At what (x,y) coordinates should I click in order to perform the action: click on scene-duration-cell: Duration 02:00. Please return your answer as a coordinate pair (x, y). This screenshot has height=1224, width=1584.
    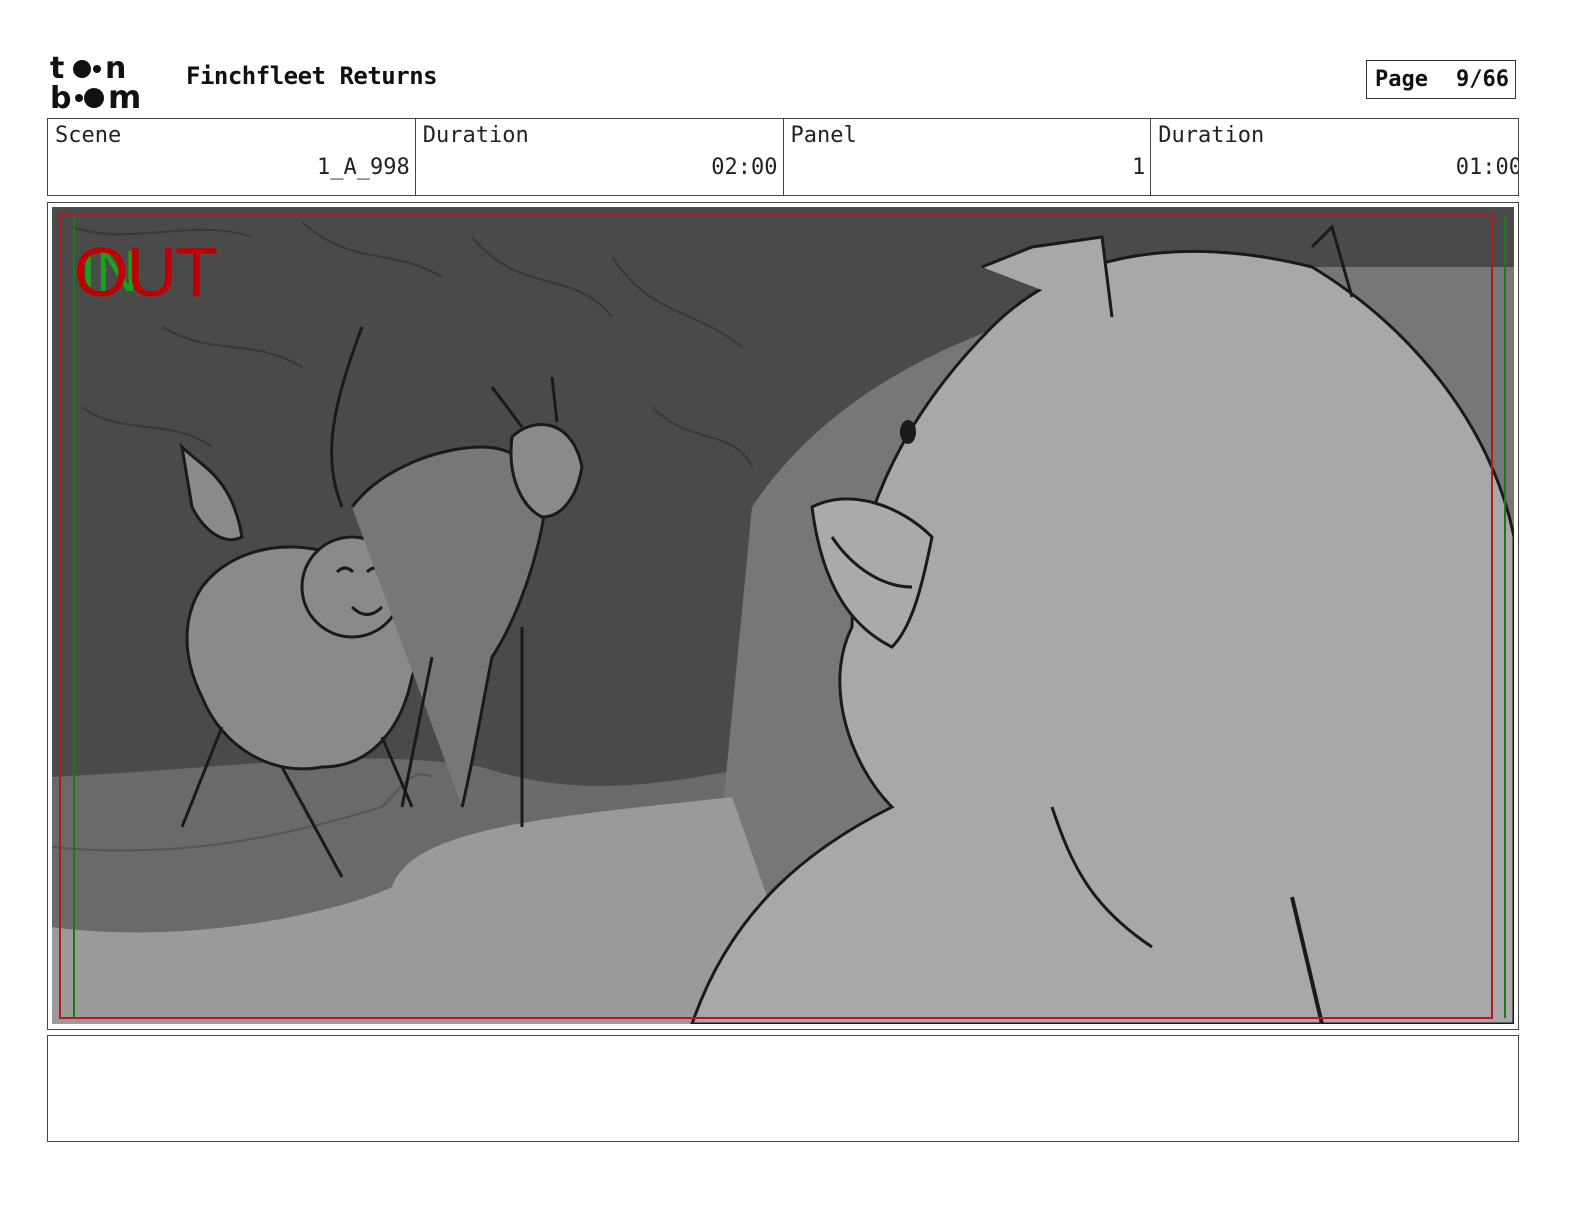
    Looking at the image, I should click on (600, 157).